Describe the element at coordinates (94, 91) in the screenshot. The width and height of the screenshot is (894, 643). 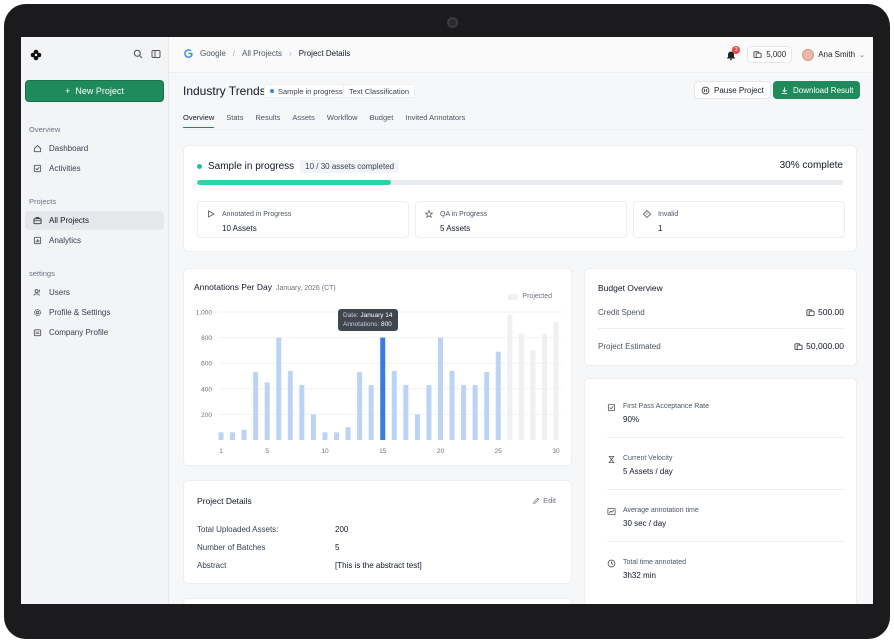
I see `new-project-button: + New Project` at that location.